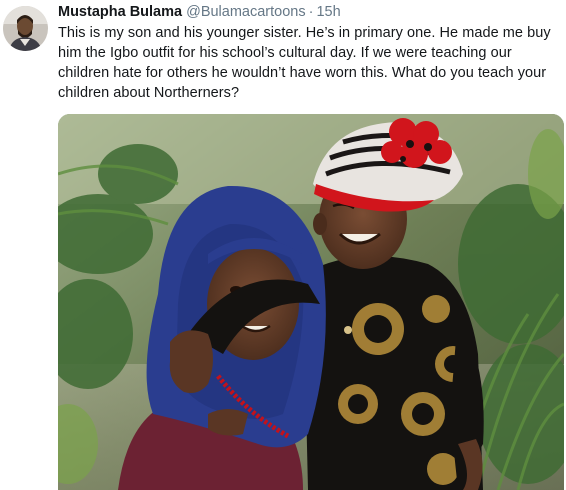 This screenshot has height=490, width=566. I want to click on tweet-header: Mustapha Bulama @Bulamacartoons · 15h, so click(199, 12).